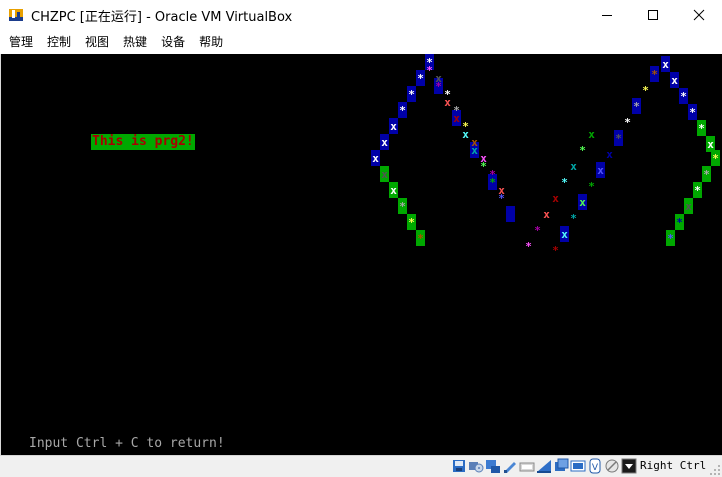  I want to click on maximize-icon, so click(653, 15).